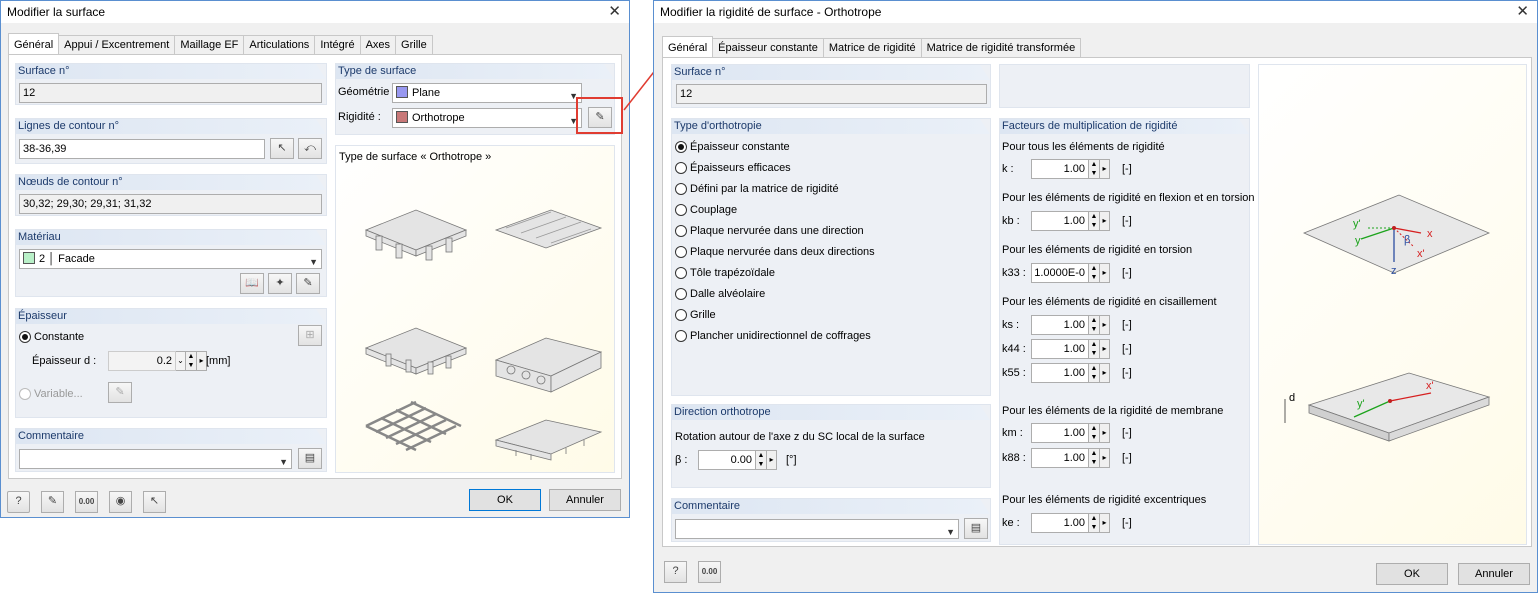 The image size is (1540, 593). I want to click on tab-axes: Axes, so click(378, 44).